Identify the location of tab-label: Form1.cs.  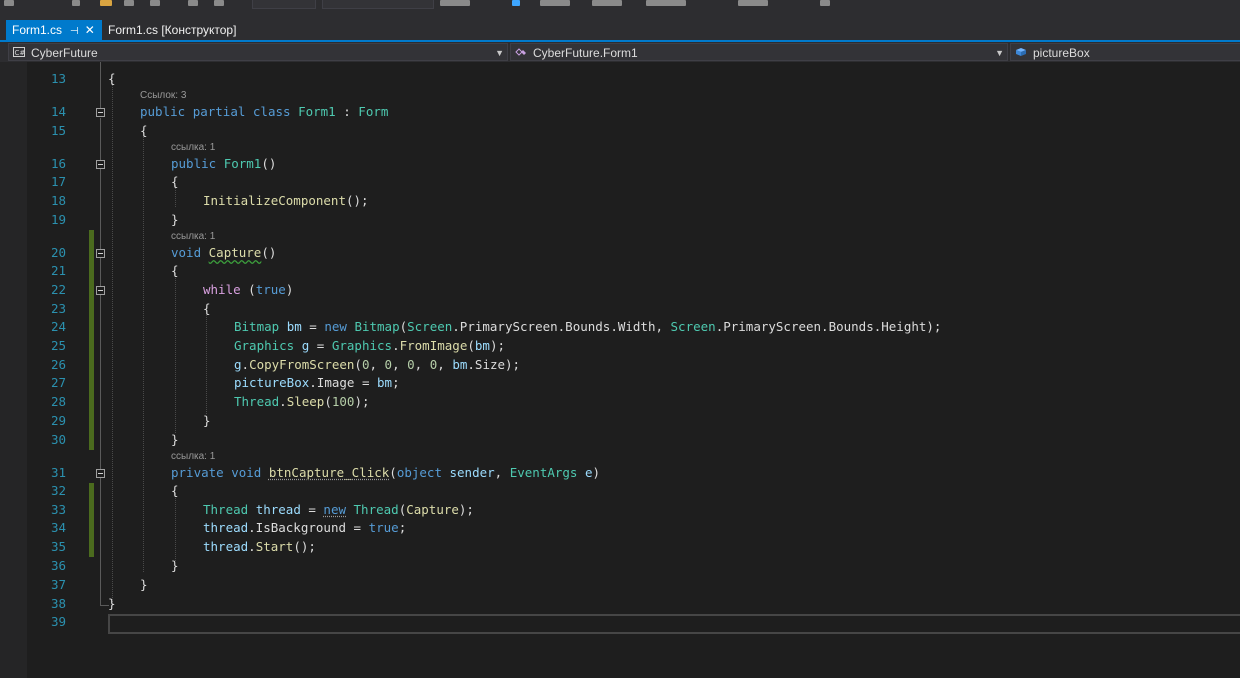
(37, 30).